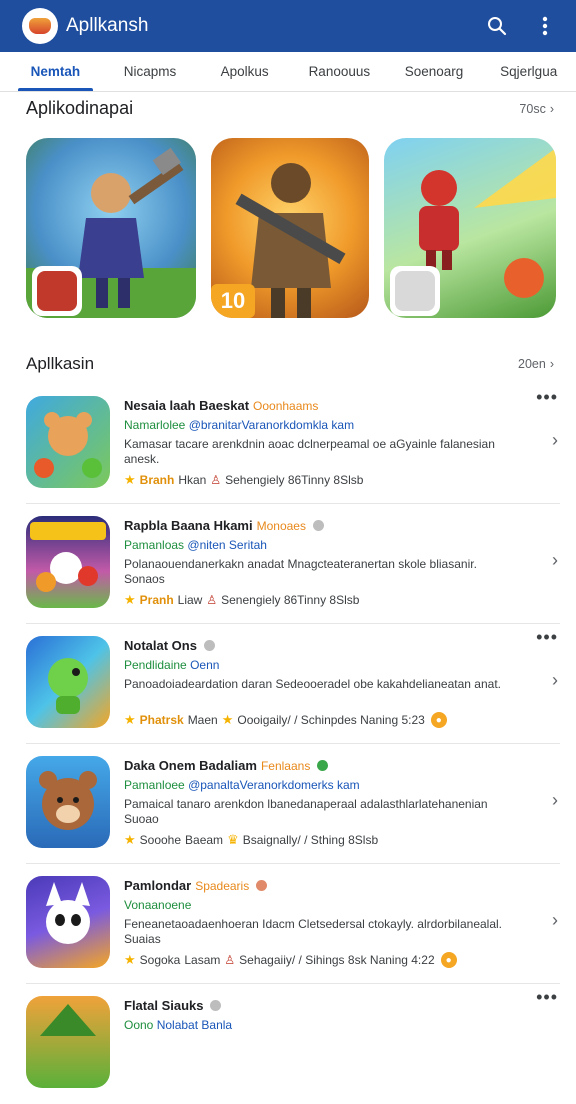 This screenshot has height=1104, width=576. Describe the element at coordinates (139, 1025) in the screenshot. I see `app-developer: Oono` at that location.